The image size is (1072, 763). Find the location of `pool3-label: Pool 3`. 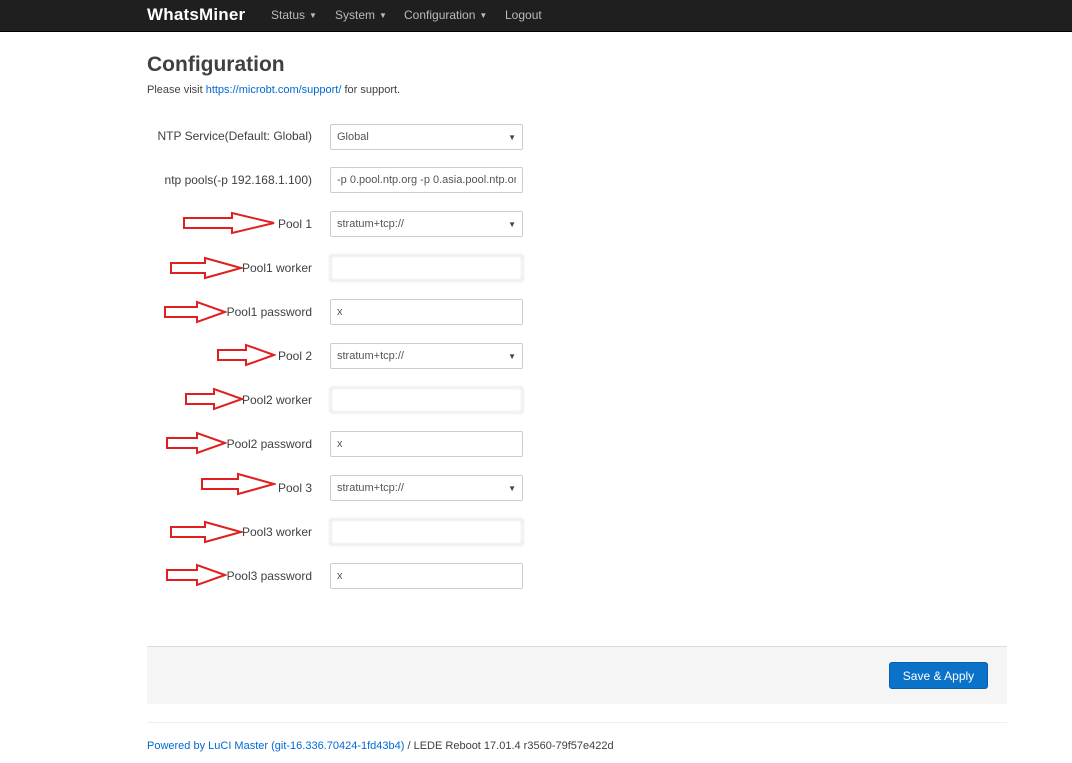

pool3-label: Pool 3 is located at coordinates (294, 488).